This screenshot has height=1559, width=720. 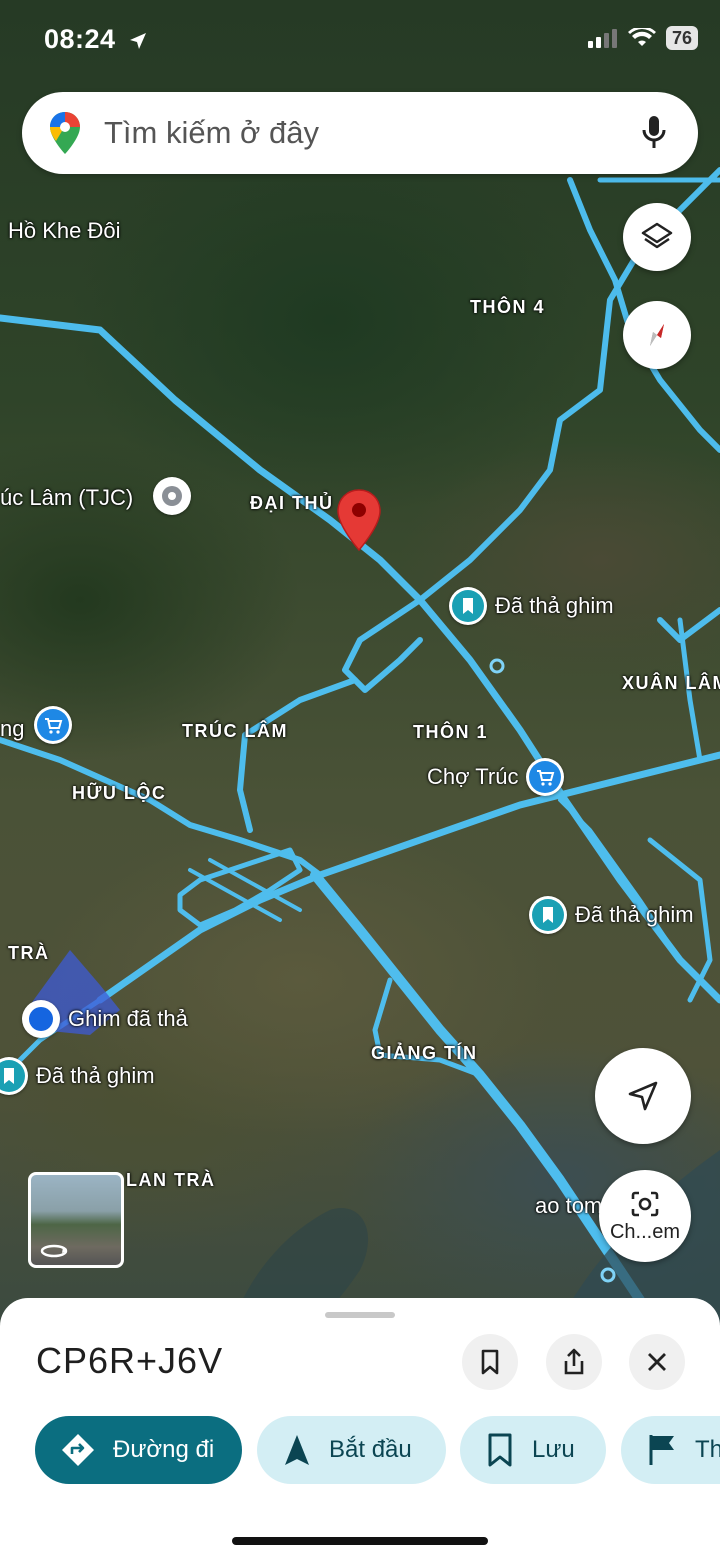 I want to click on action-chips: Đường đi Bắt đầu Lưu Th, so click(x=377, y=1451).